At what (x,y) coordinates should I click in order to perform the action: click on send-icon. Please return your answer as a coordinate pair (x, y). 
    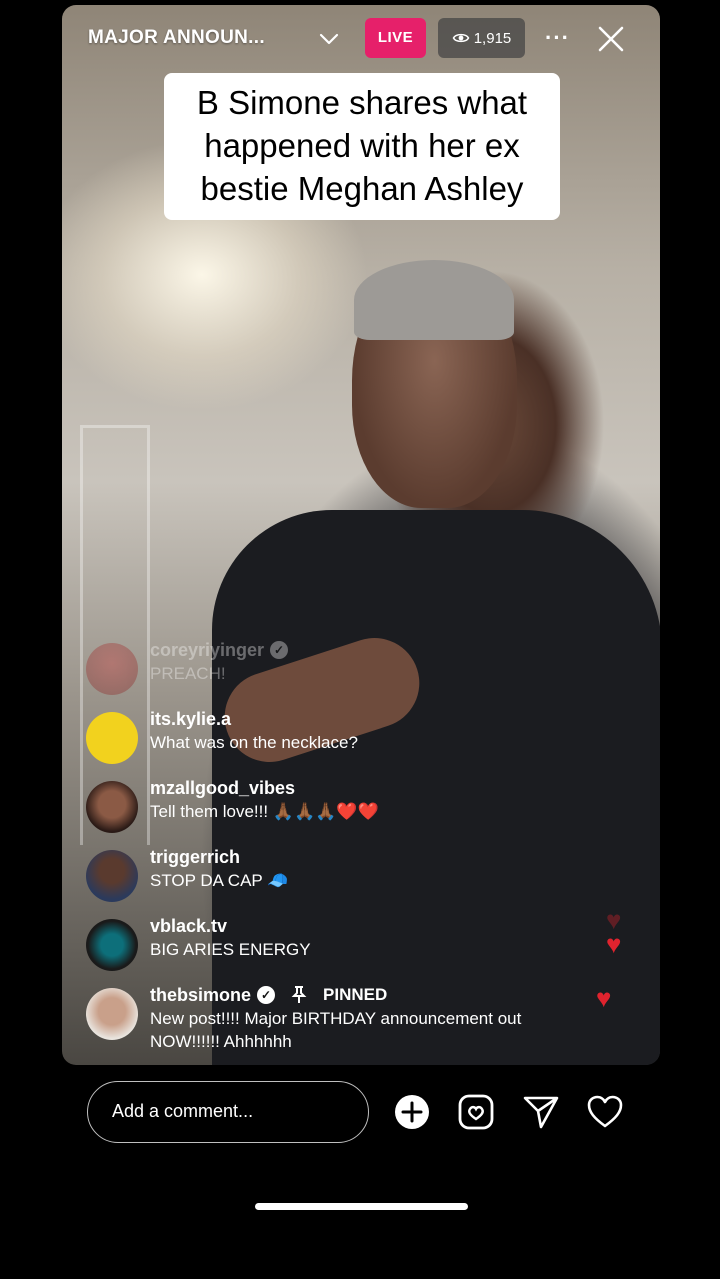
    Looking at the image, I should click on (541, 1112).